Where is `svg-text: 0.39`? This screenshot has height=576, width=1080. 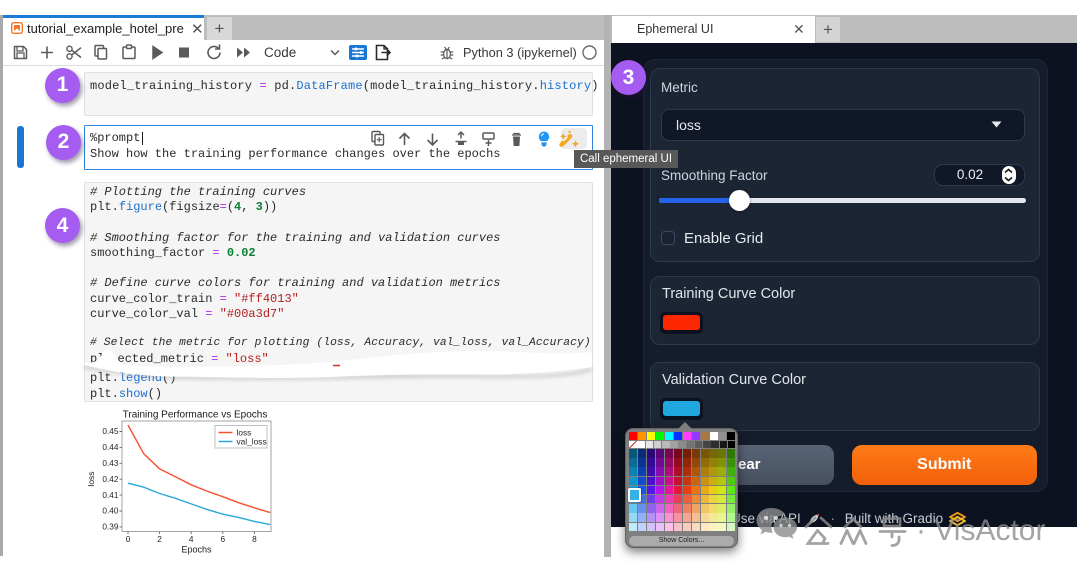
svg-text: 0.39 is located at coordinates (110, 527).